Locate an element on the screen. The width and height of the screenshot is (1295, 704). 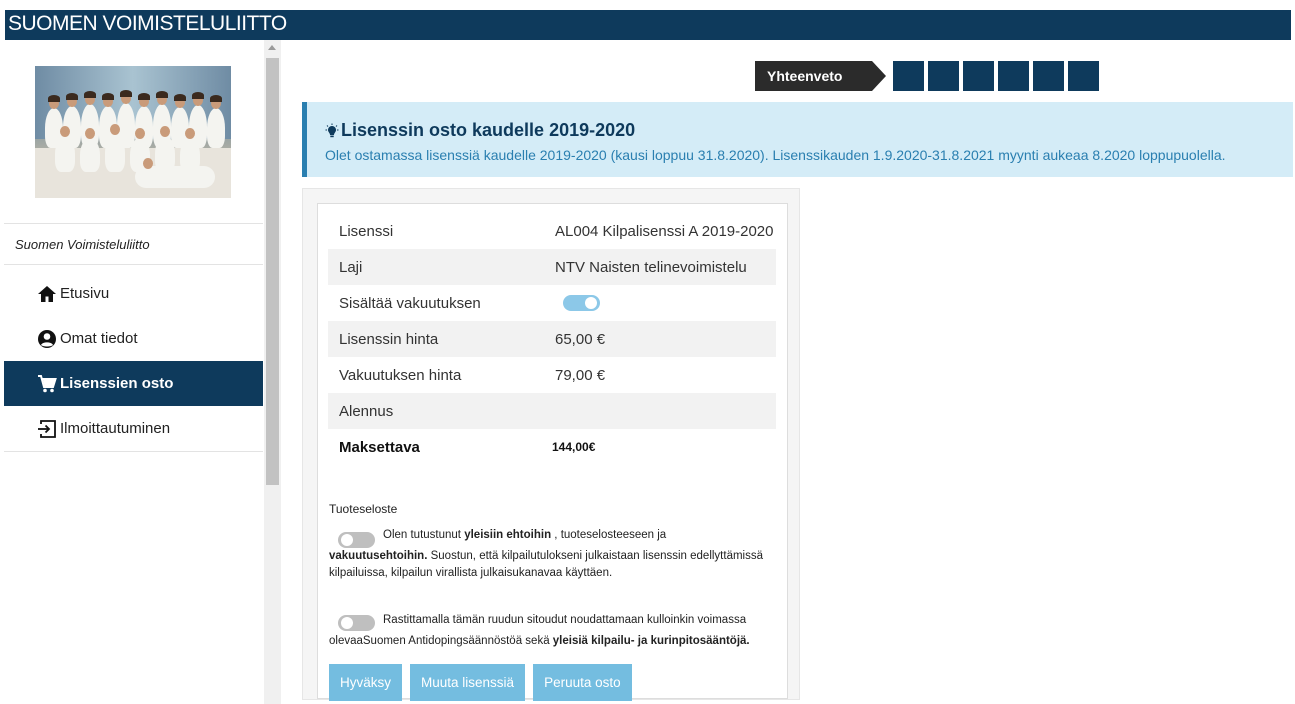
row-label: Maksettava is located at coordinates (379, 447).